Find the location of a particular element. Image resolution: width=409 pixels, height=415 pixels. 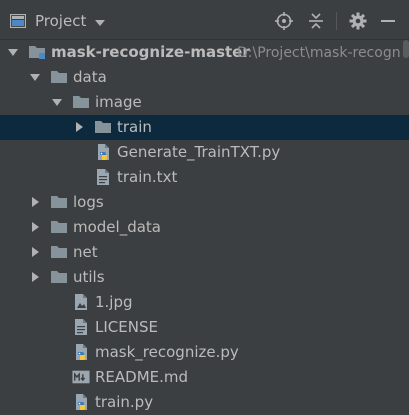

tree-row-label: train.txt is located at coordinates (147, 177).